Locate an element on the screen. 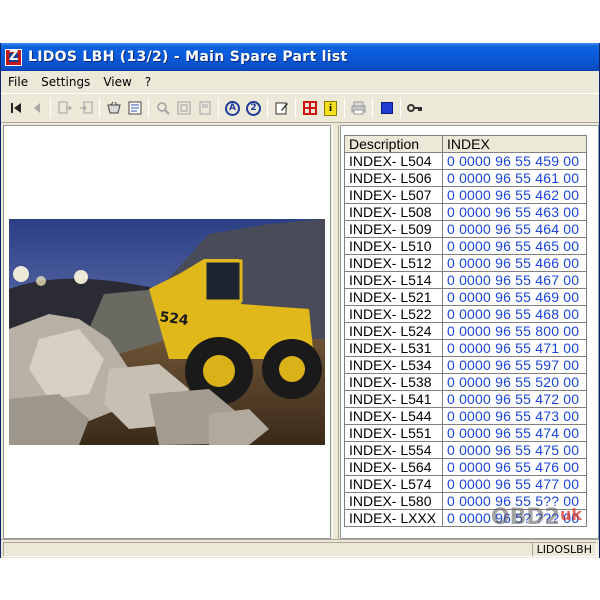 The width and height of the screenshot is (600, 600). cell-description: INDEX- L541 is located at coordinates (393, 399).